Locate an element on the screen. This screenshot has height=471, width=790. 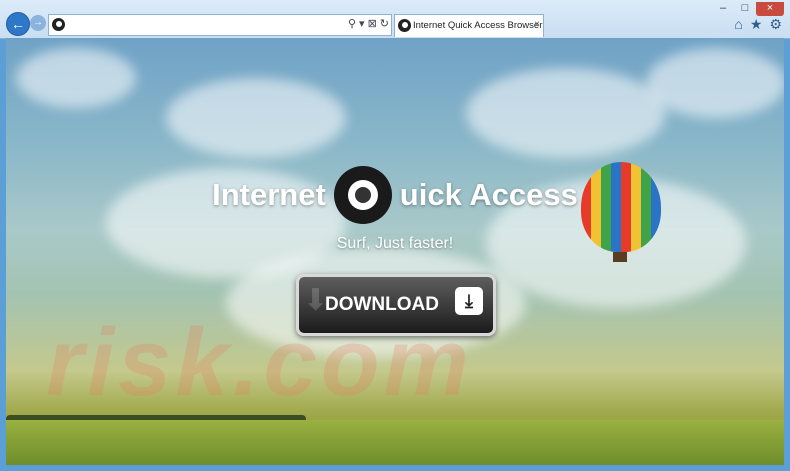
tab-close-icon: × is located at coordinates (537, 24).